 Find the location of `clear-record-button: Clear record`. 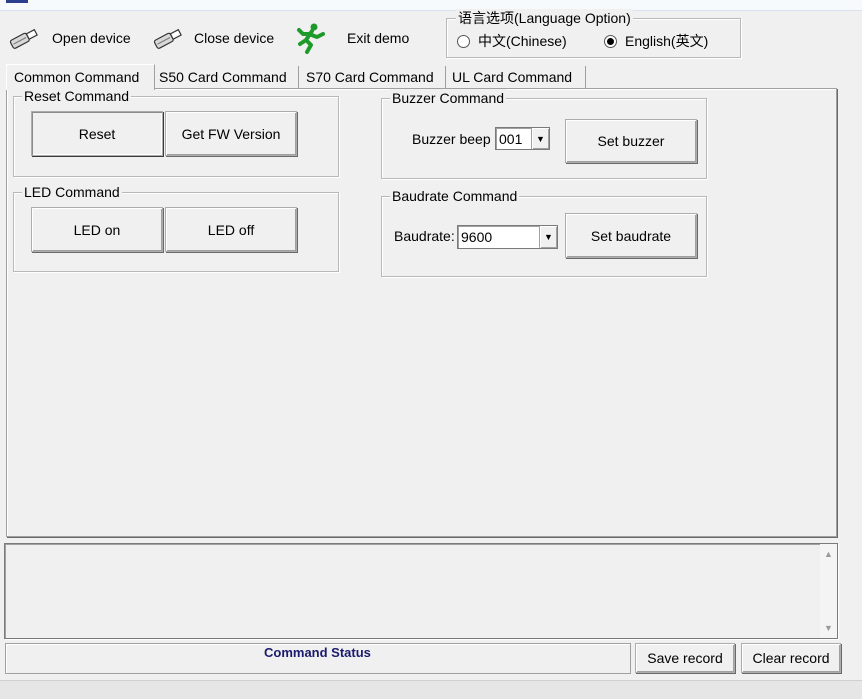

clear-record-button: Clear record is located at coordinates (791, 658).